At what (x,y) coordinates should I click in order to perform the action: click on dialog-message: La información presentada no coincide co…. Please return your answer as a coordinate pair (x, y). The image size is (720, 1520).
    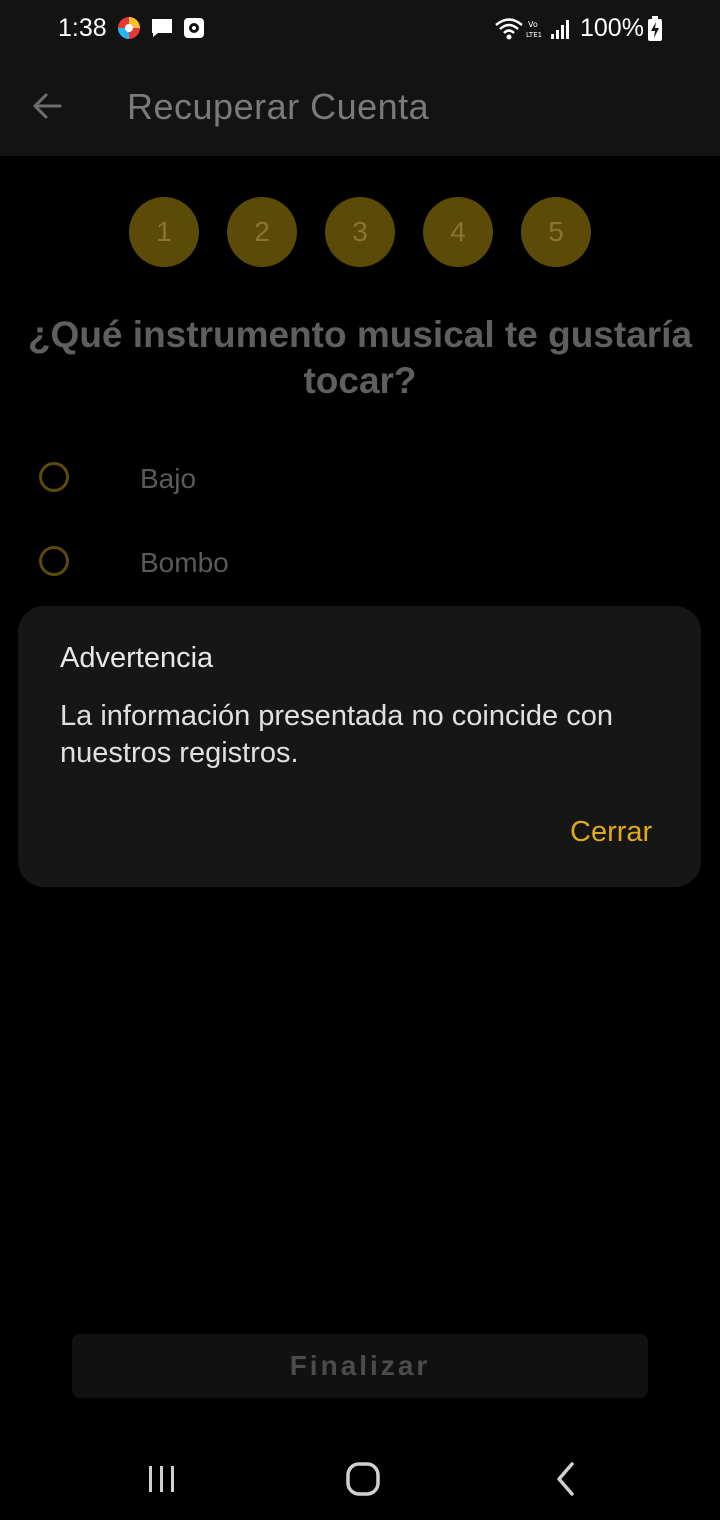
    Looking at the image, I should click on (336, 734).